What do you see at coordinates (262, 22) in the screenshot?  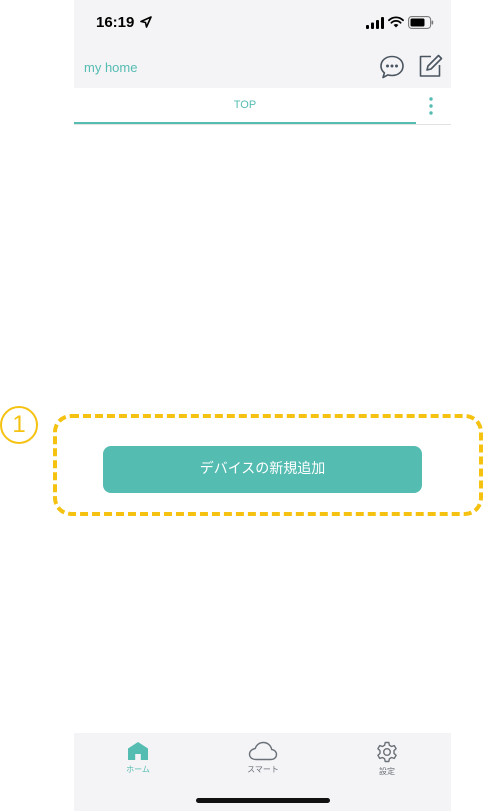 I see `status-bar: 16:19` at bounding box center [262, 22].